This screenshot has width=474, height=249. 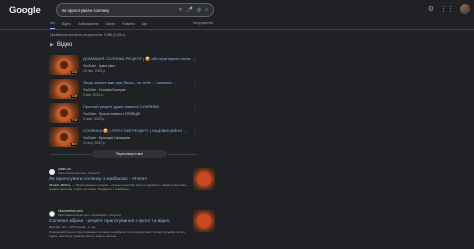 What do you see at coordinates (190, 10) in the screenshot?
I see `mic-icon: 🎤` at bounding box center [190, 10].